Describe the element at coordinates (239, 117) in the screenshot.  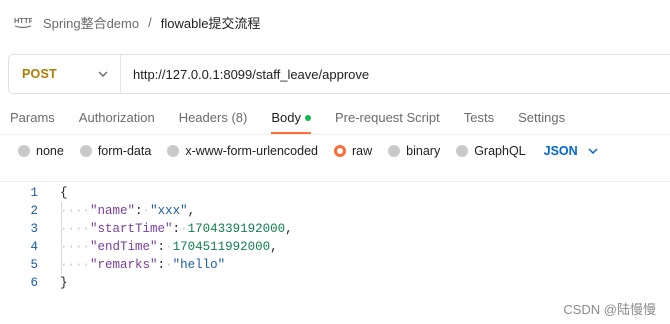
I see `headers-count: (8)` at that location.